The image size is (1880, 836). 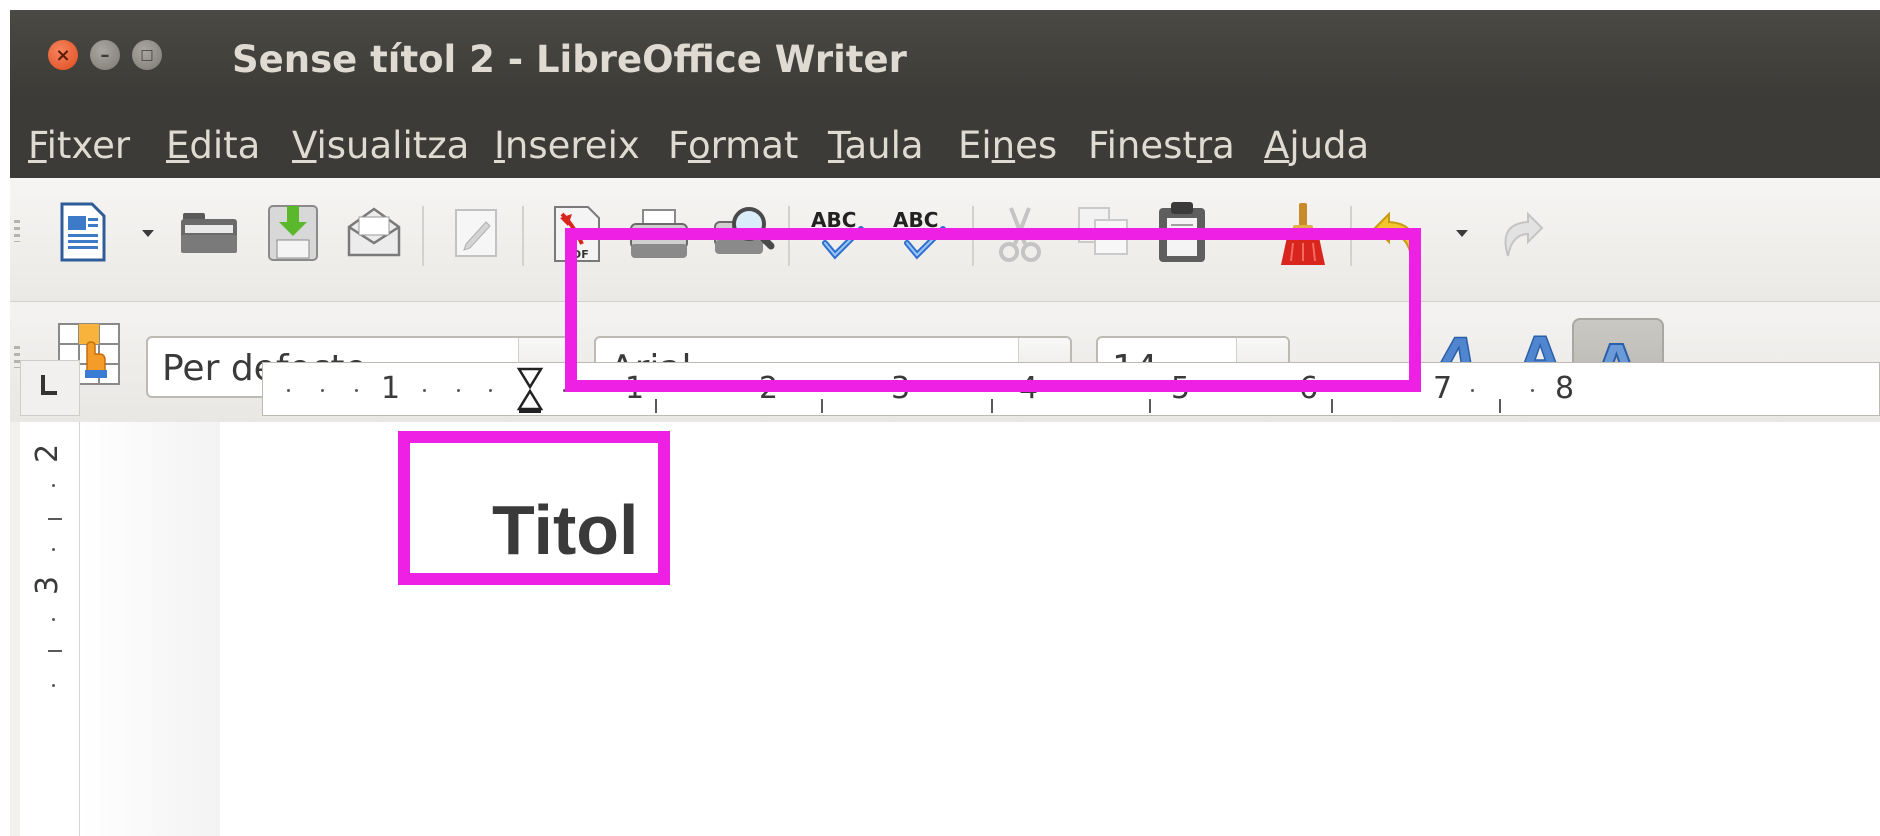 What do you see at coordinates (150, 629) in the screenshot?
I see `page-margin` at bounding box center [150, 629].